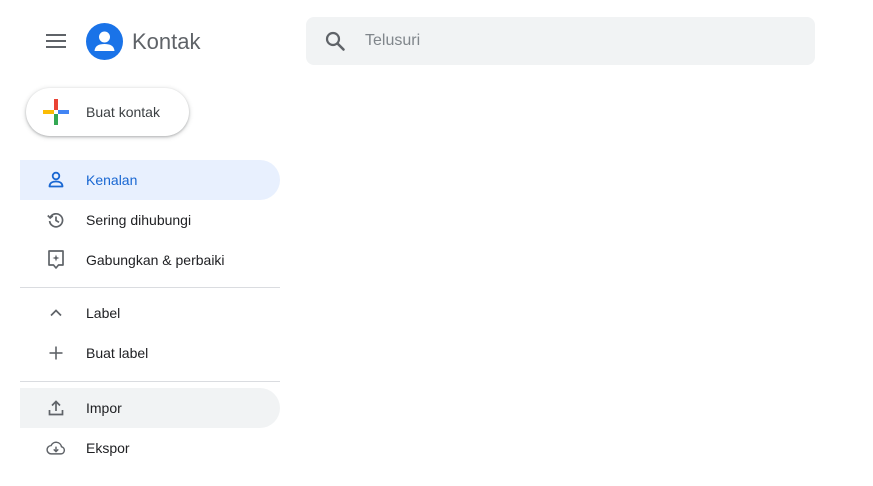 The image size is (873, 486). I want to click on hamburger-menu-icon, so click(56, 41).